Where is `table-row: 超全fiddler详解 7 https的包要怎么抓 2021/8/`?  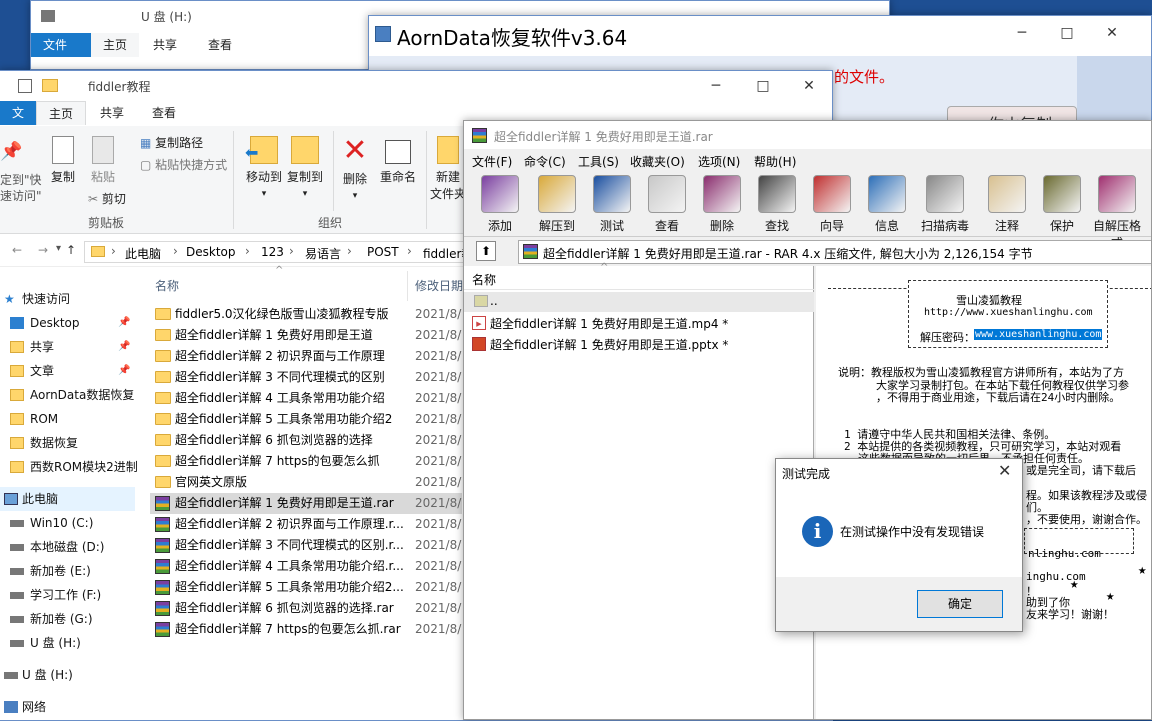 table-row: 超全fiddler详解 7 https的包要怎么抓 2021/8/ is located at coordinates (306, 461).